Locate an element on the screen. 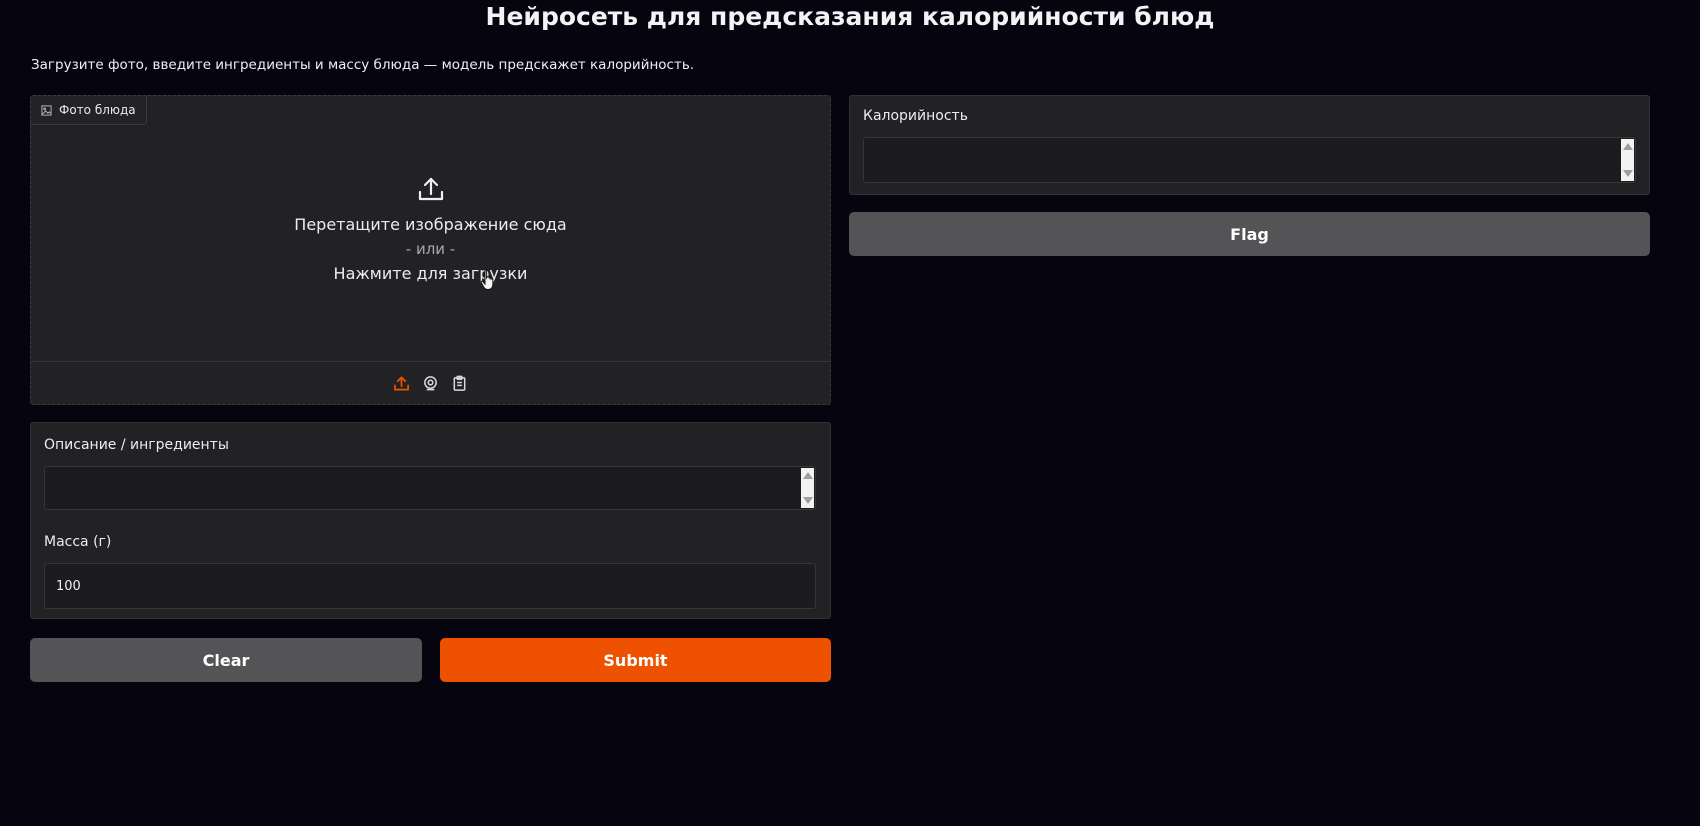 This screenshot has height=826, width=1700. image-source-selector is located at coordinates (430, 383).